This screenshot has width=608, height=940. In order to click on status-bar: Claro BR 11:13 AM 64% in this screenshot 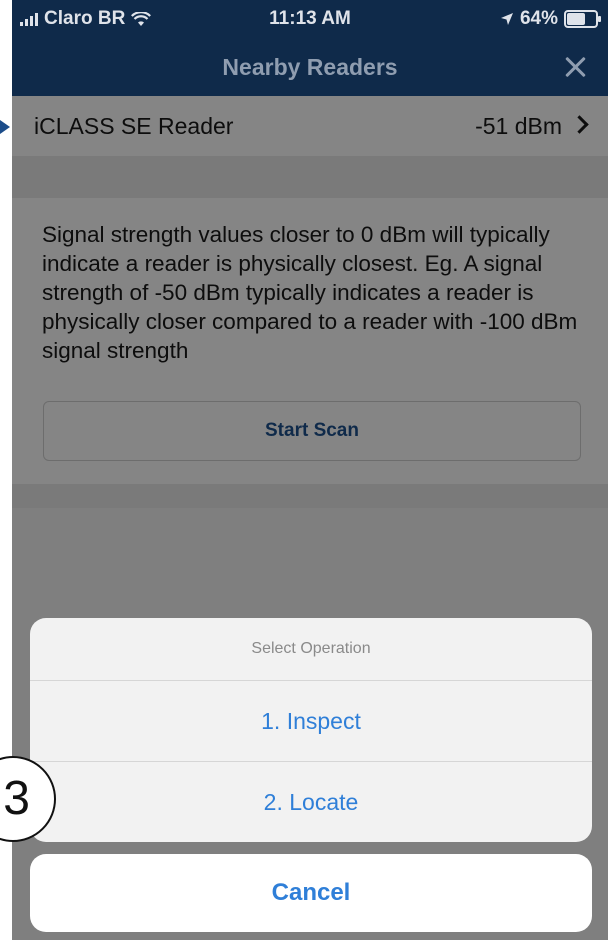, I will do `click(310, 18)`.